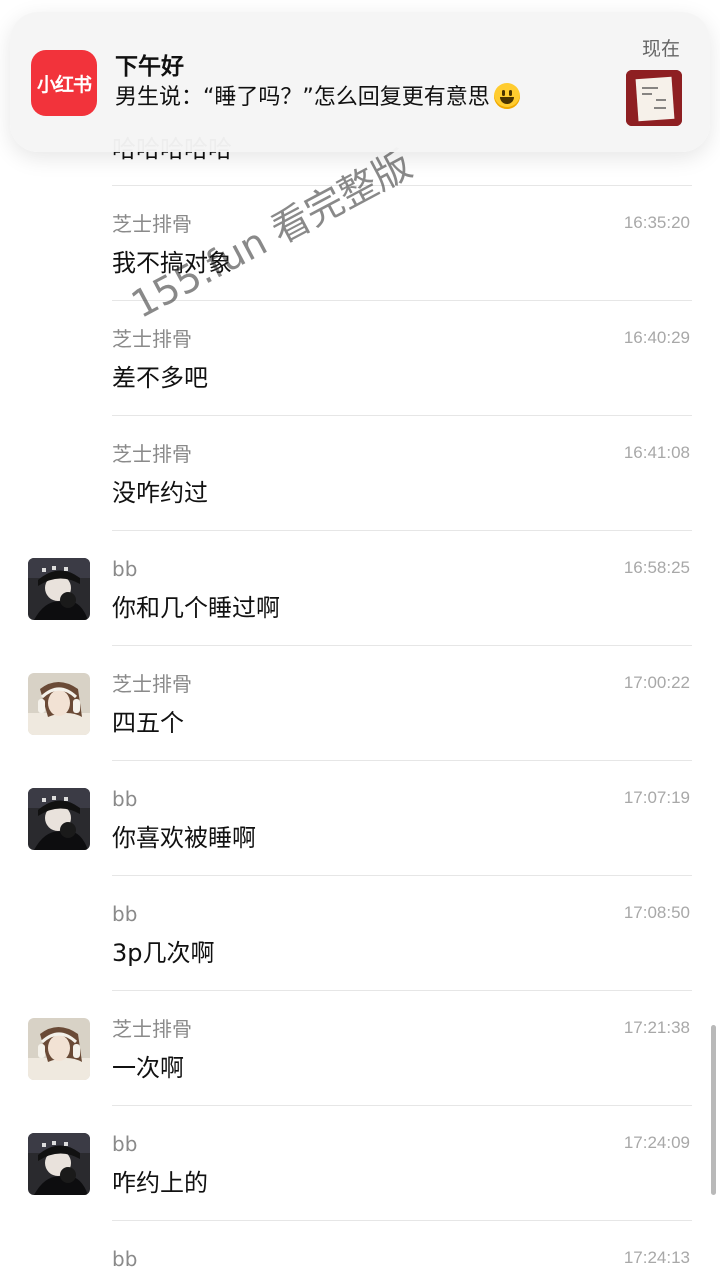 The width and height of the screenshot is (720, 1280). I want to click on message-time: 16:41:08, so click(656, 452).